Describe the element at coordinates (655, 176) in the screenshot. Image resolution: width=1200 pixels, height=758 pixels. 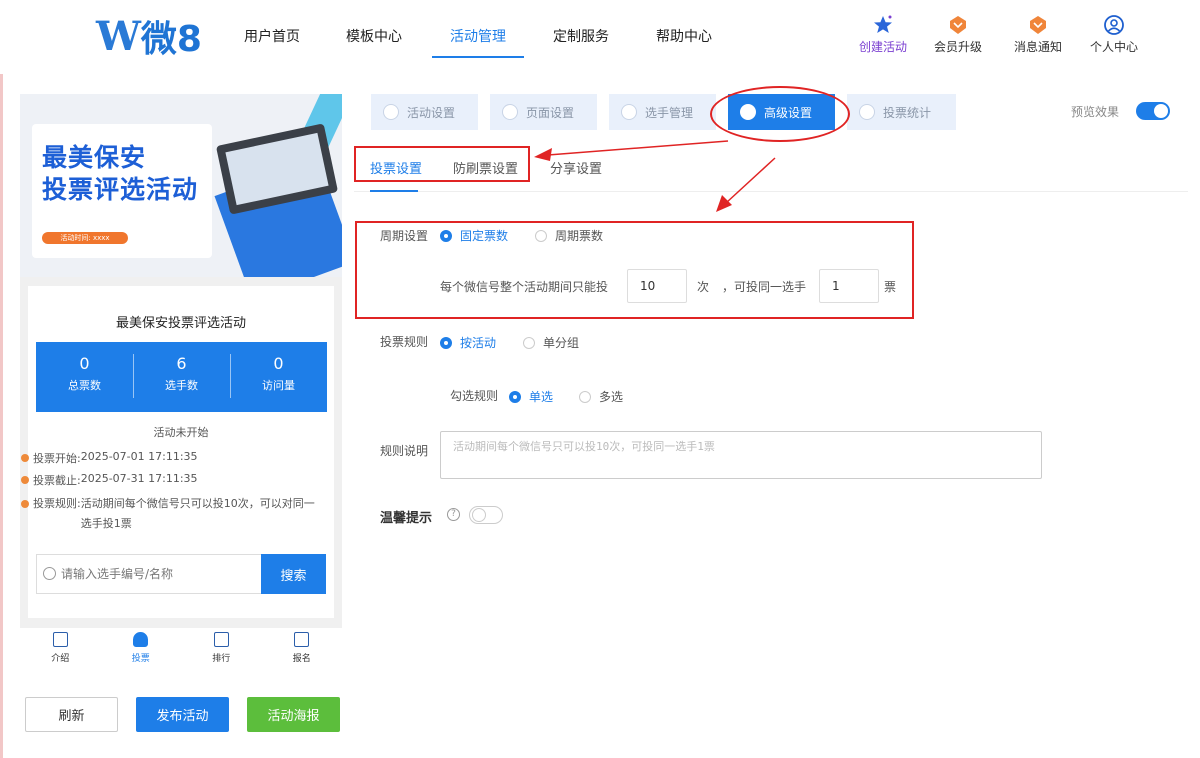
I see `annotation-arrows` at that location.